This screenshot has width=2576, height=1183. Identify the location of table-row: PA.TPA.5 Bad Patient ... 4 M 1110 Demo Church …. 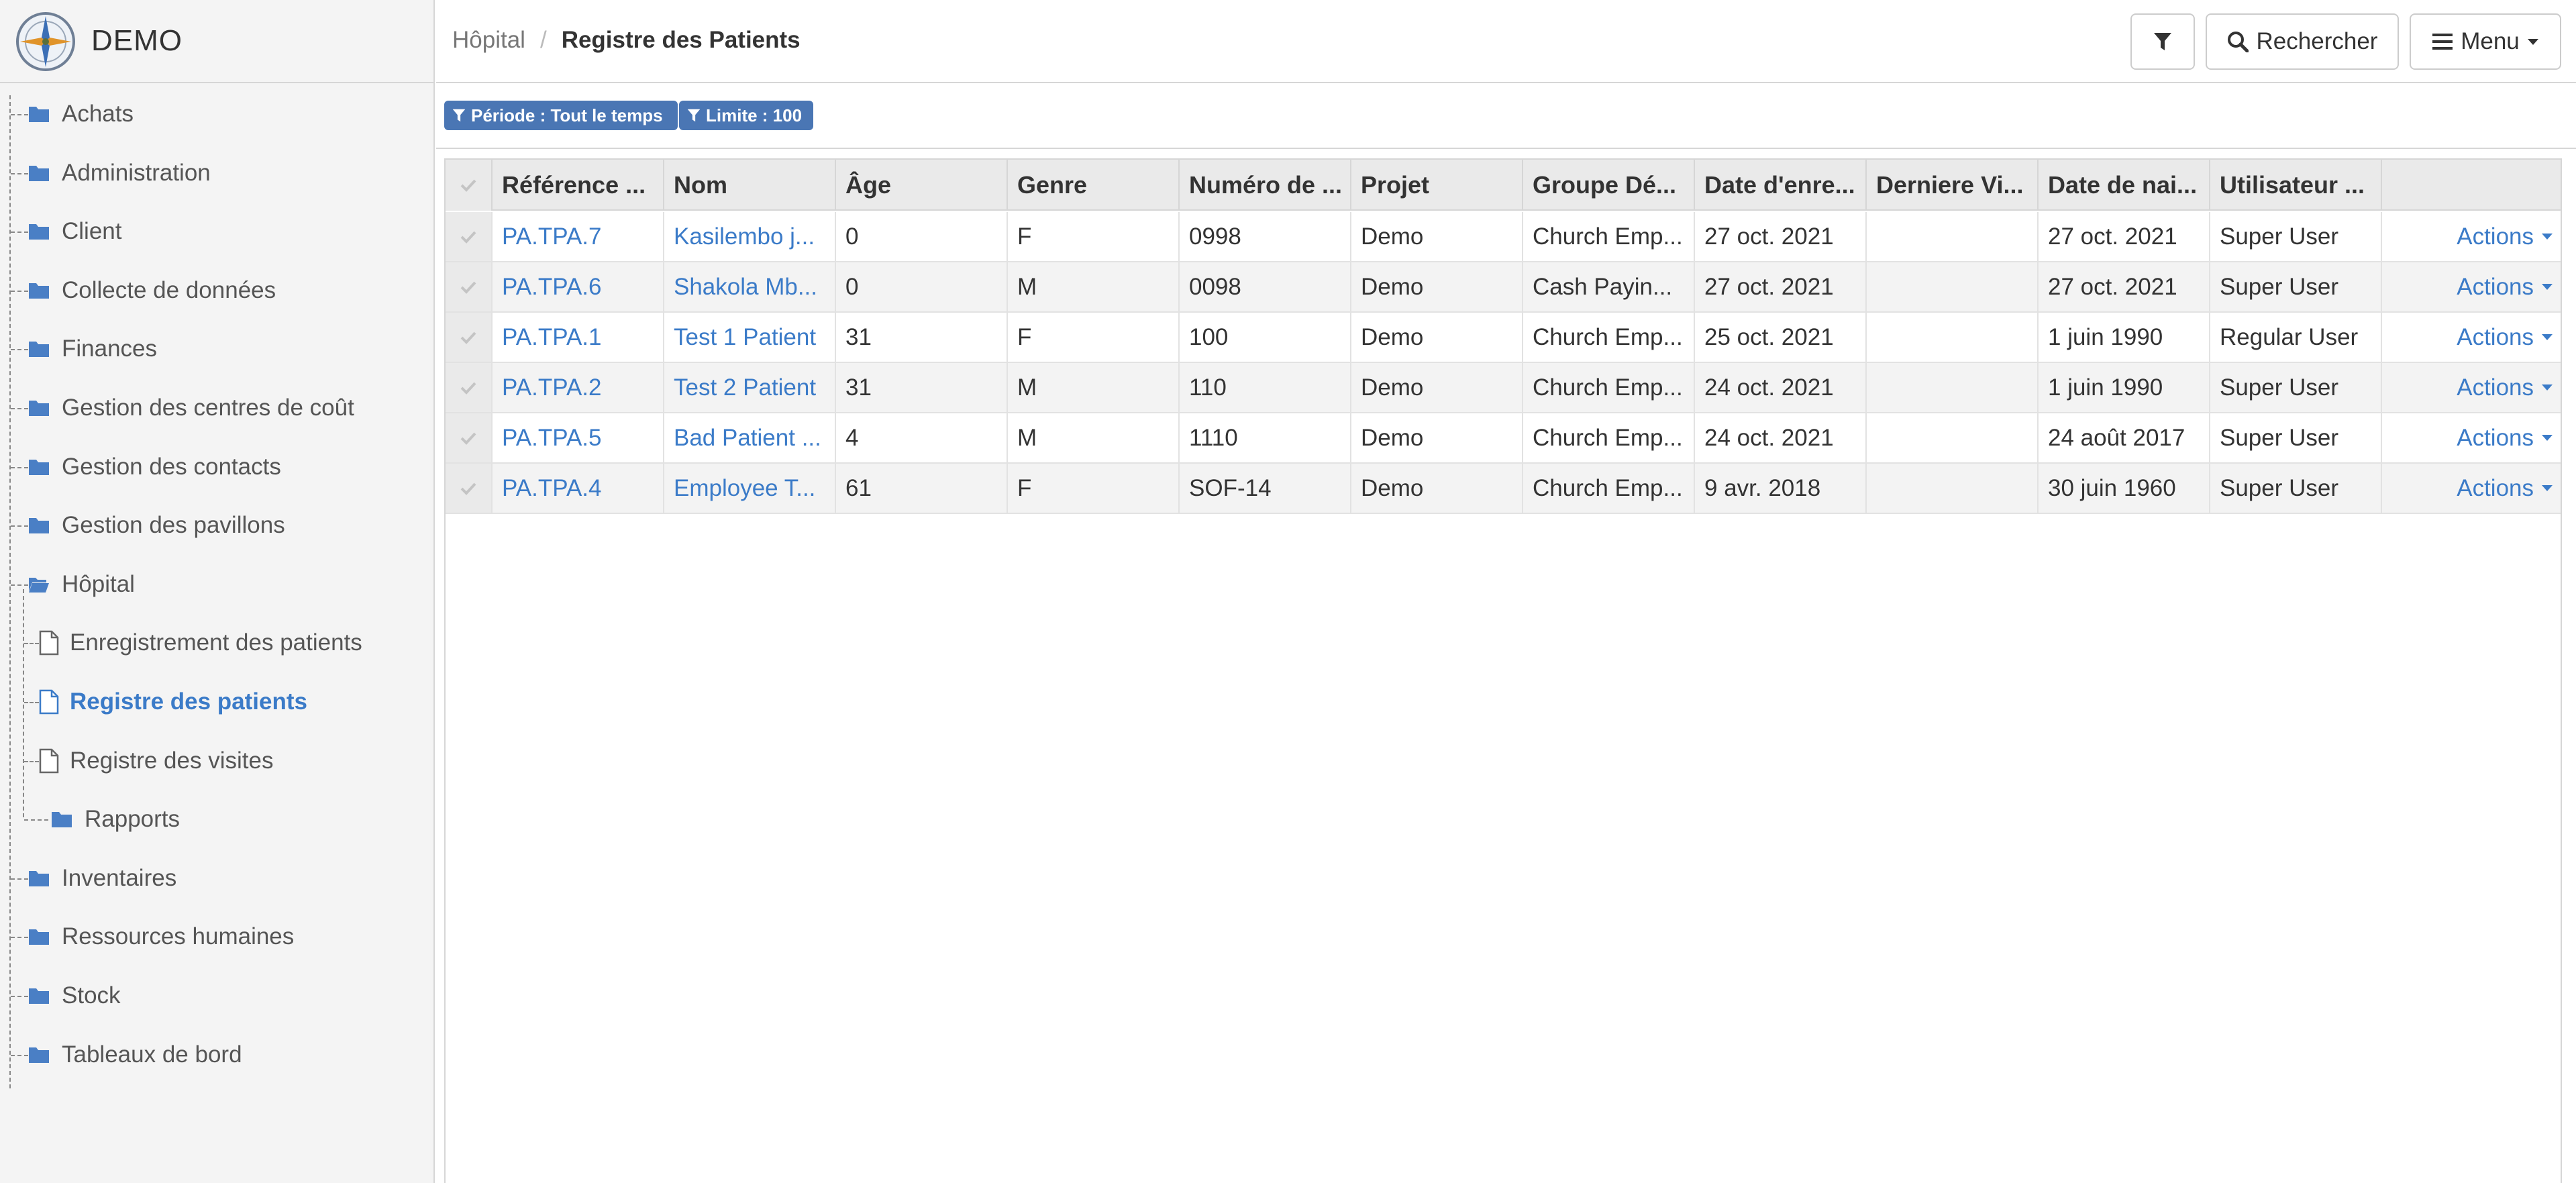
(1503, 439).